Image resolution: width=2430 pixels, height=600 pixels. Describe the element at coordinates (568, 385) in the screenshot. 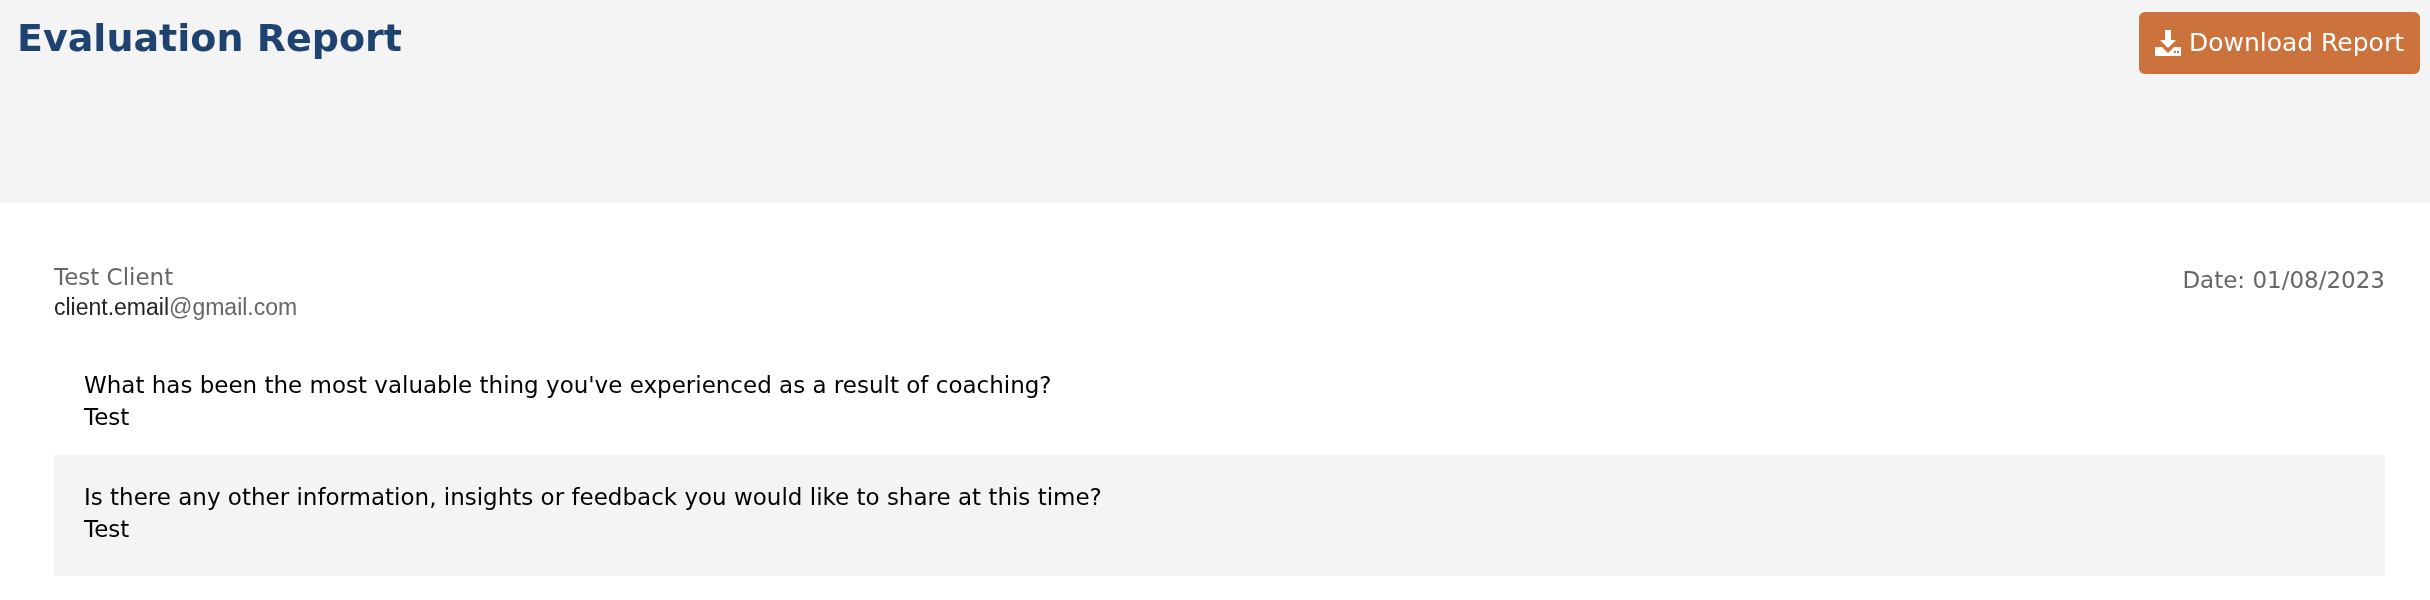

I see `question-text: What has been the most valuable thing you've experienced as a result of coaching?` at that location.